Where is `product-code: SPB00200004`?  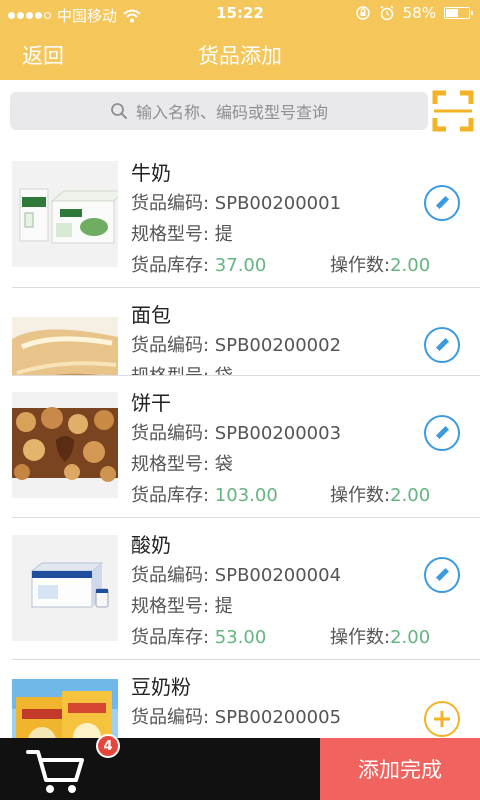 product-code: SPB00200004 is located at coordinates (278, 575).